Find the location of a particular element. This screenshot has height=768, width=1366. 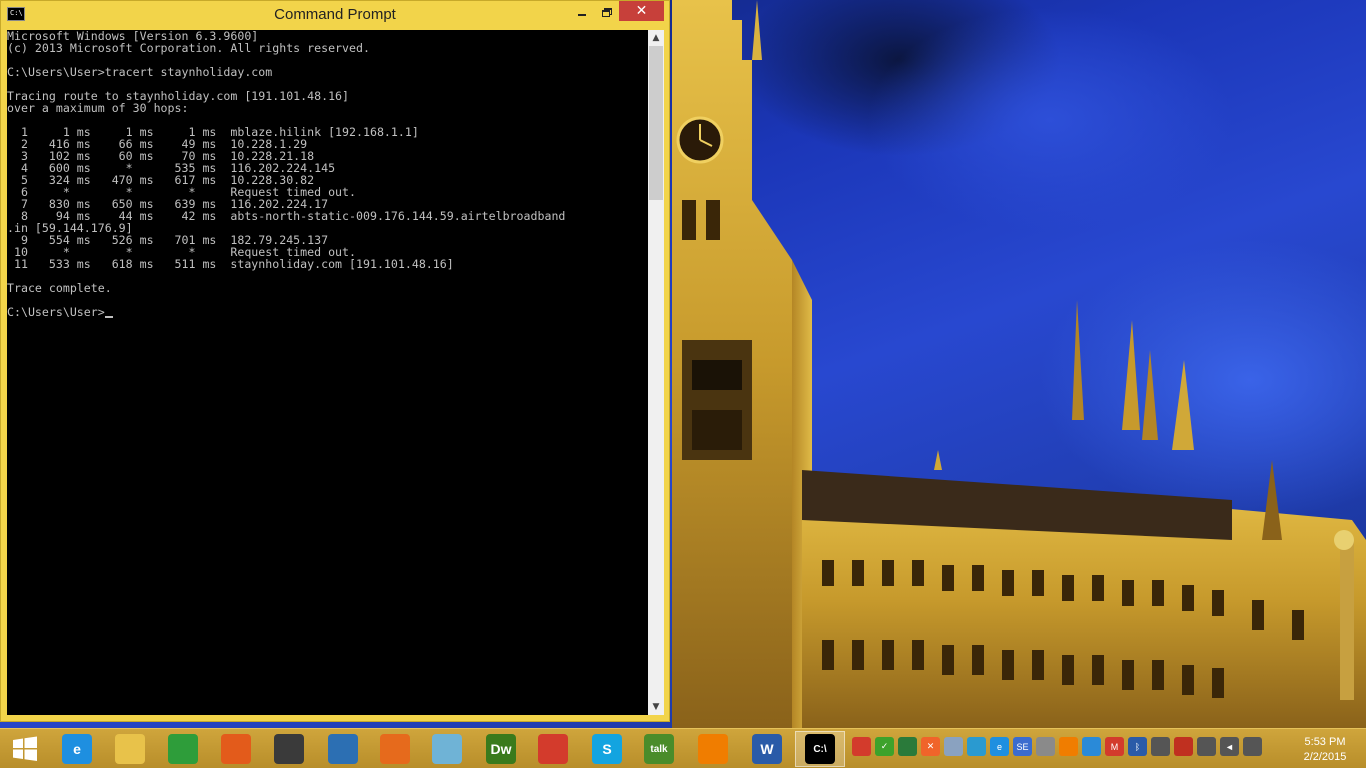

xampp-icon: ✕ is located at coordinates (930, 746).